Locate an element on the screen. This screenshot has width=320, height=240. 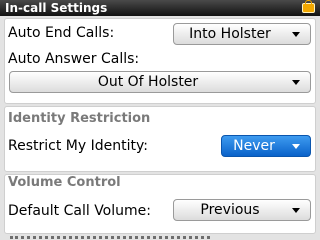
default-call-volume-label: Default Call Volume: is located at coordinates (79, 211).